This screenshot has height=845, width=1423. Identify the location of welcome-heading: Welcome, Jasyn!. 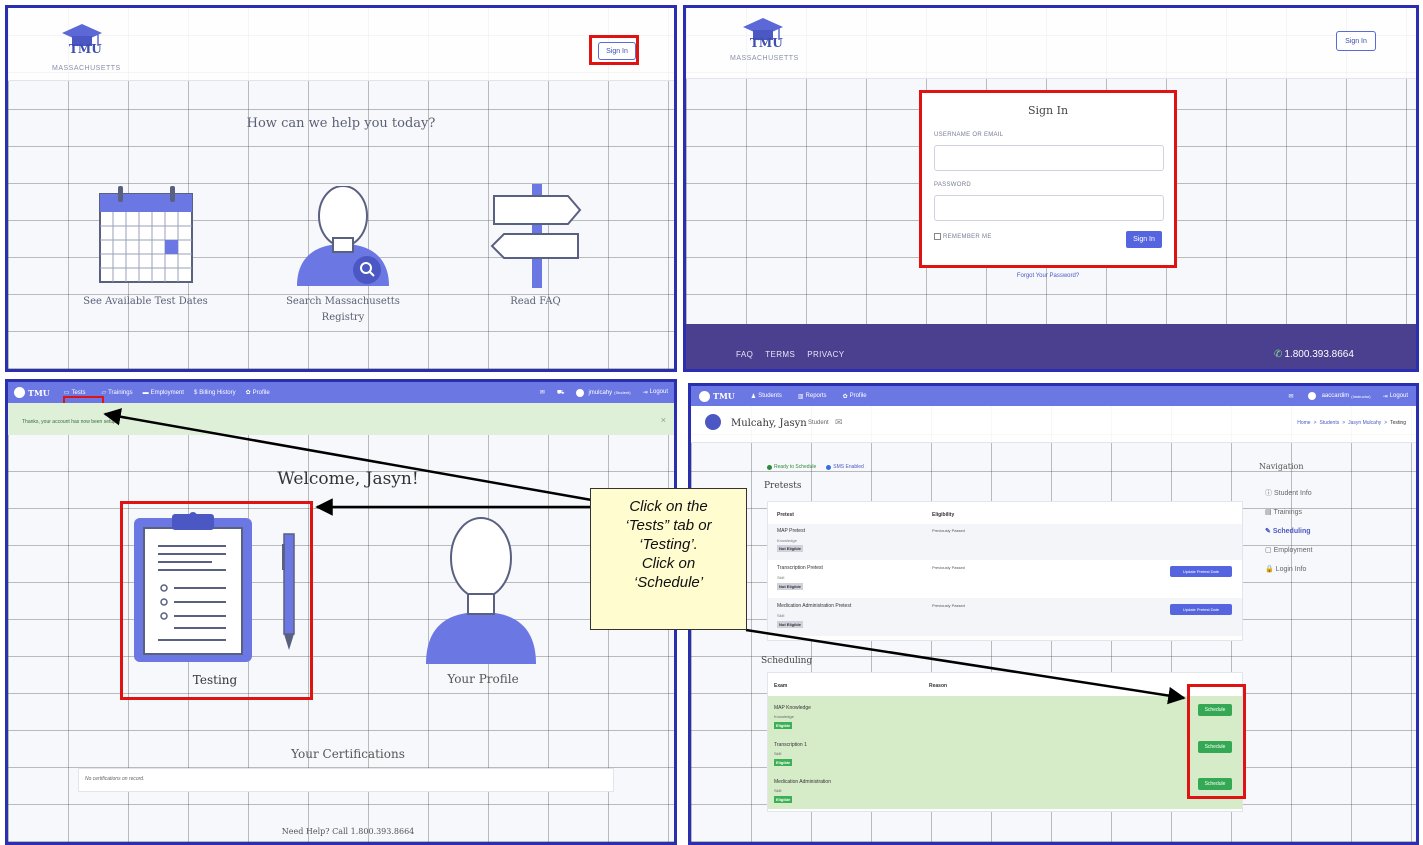
(348, 479).